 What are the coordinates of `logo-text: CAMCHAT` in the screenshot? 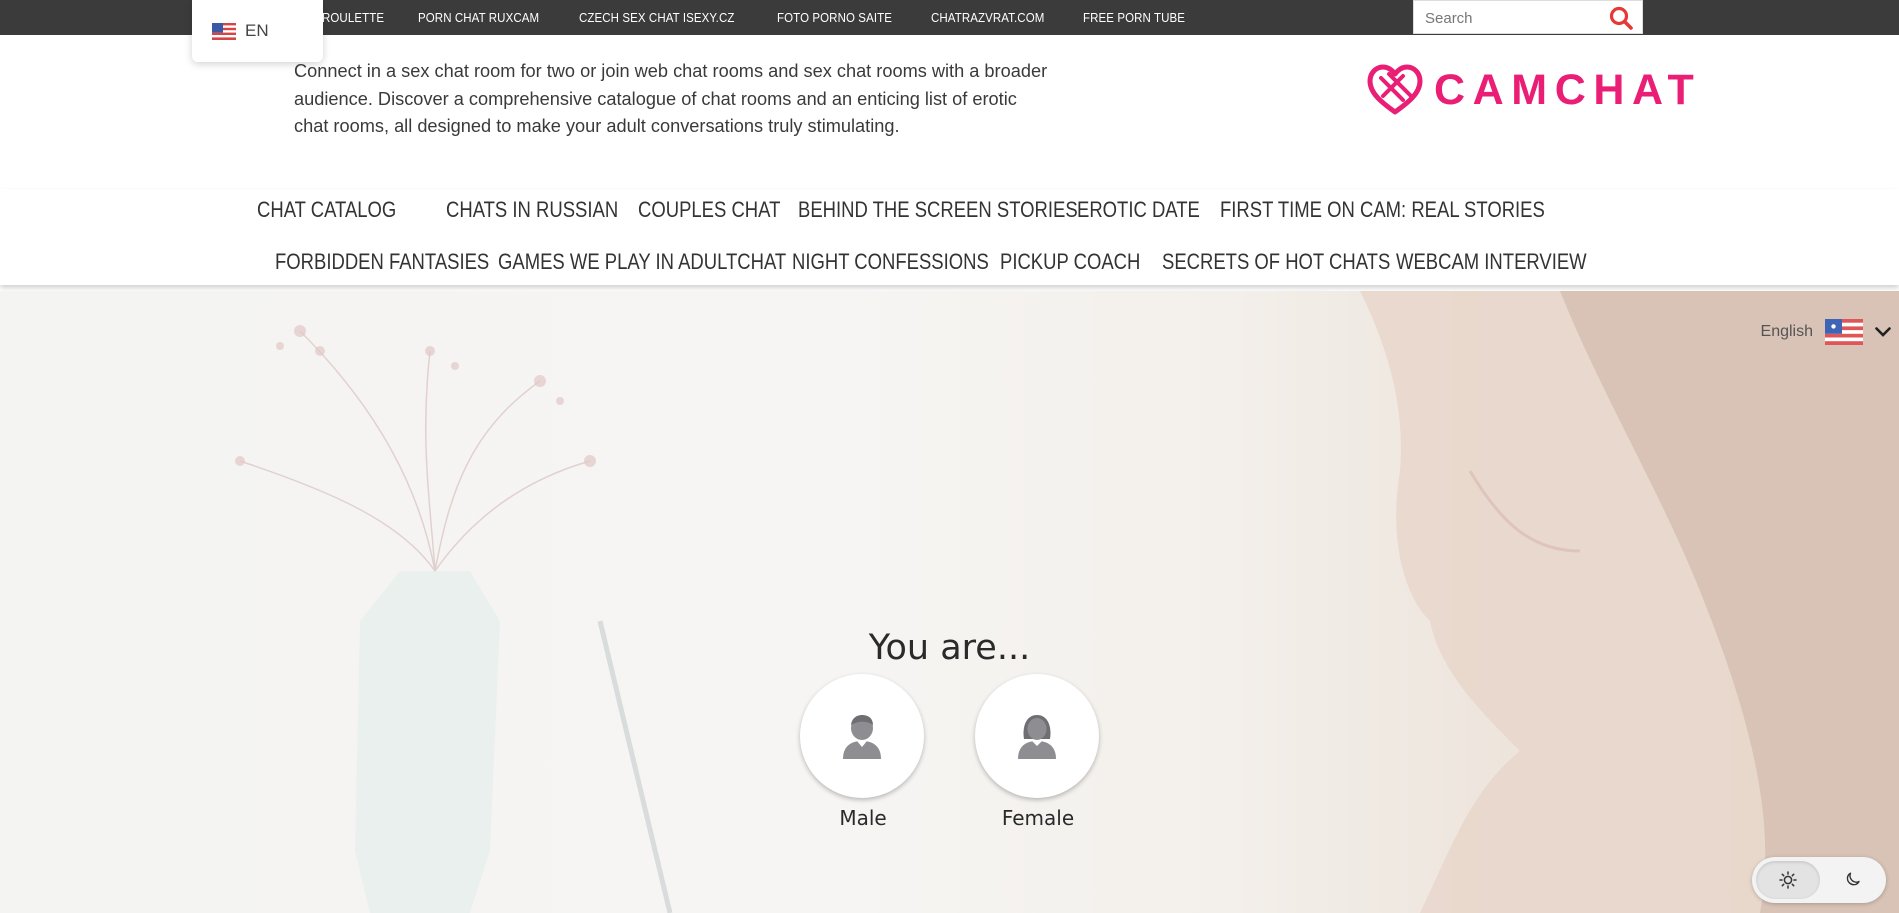 It's located at (1568, 90).